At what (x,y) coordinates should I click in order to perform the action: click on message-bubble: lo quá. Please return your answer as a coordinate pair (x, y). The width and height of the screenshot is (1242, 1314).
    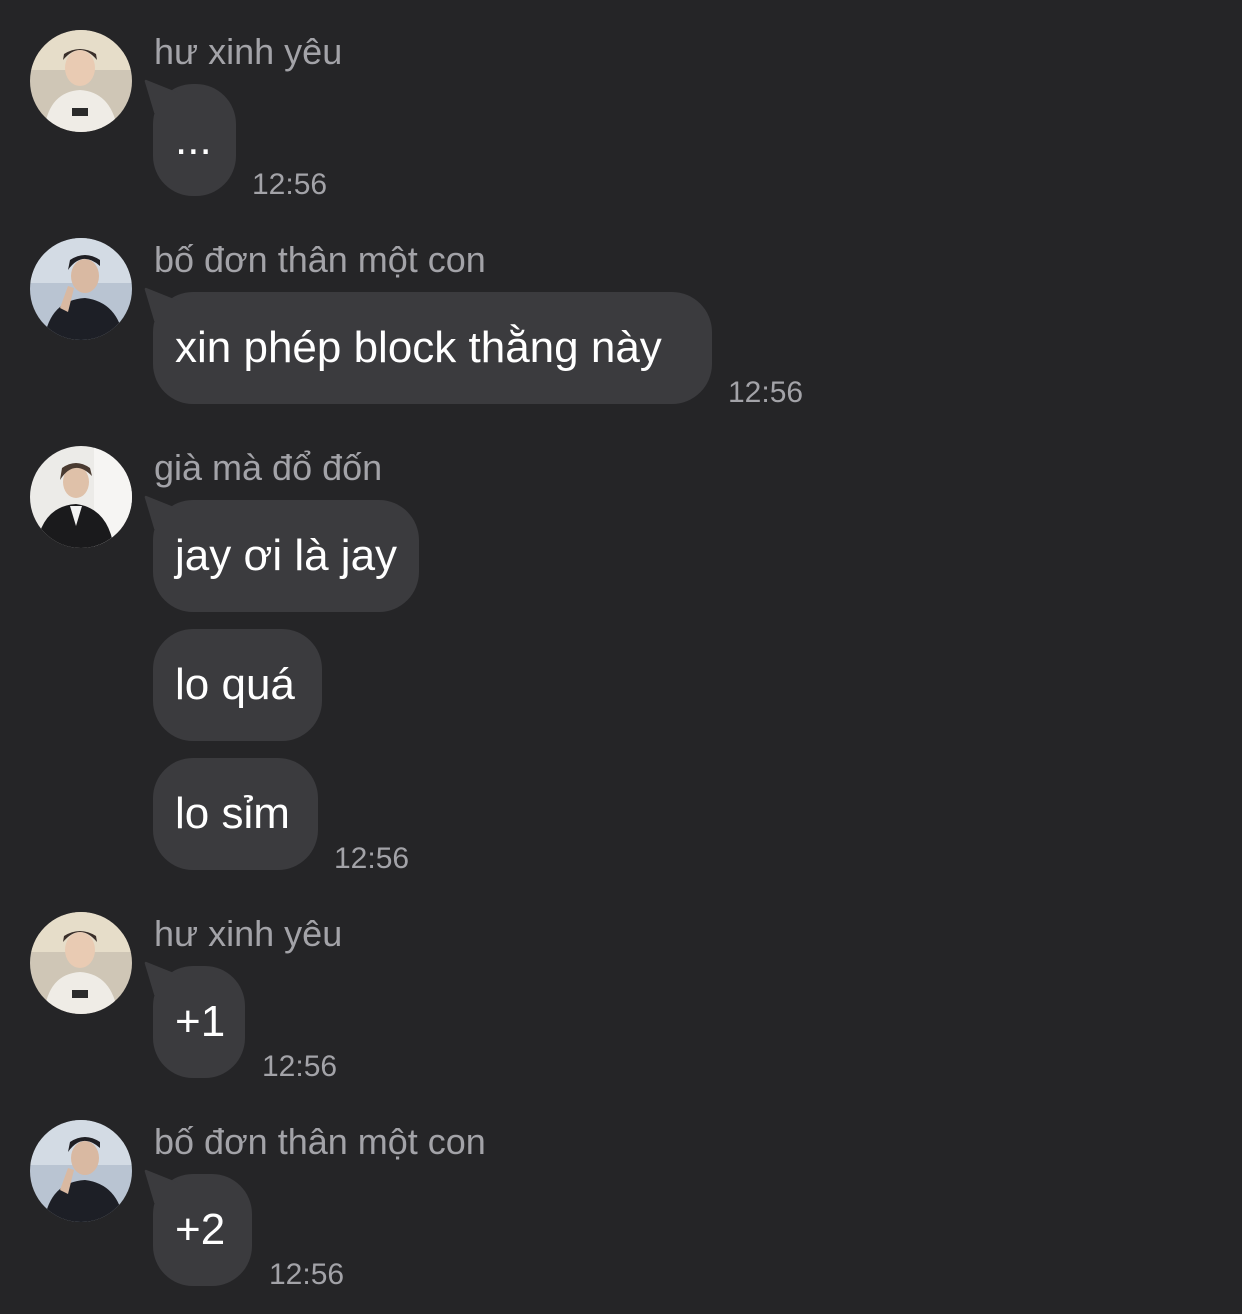
    Looking at the image, I should click on (237, 685).